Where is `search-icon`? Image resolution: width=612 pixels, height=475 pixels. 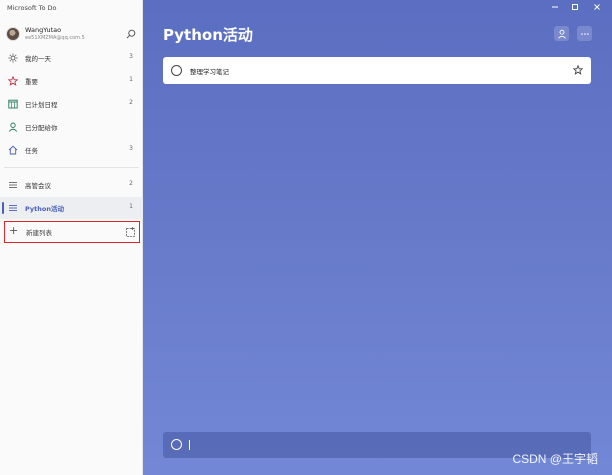 search-icon is located at coordinates (131, 34).